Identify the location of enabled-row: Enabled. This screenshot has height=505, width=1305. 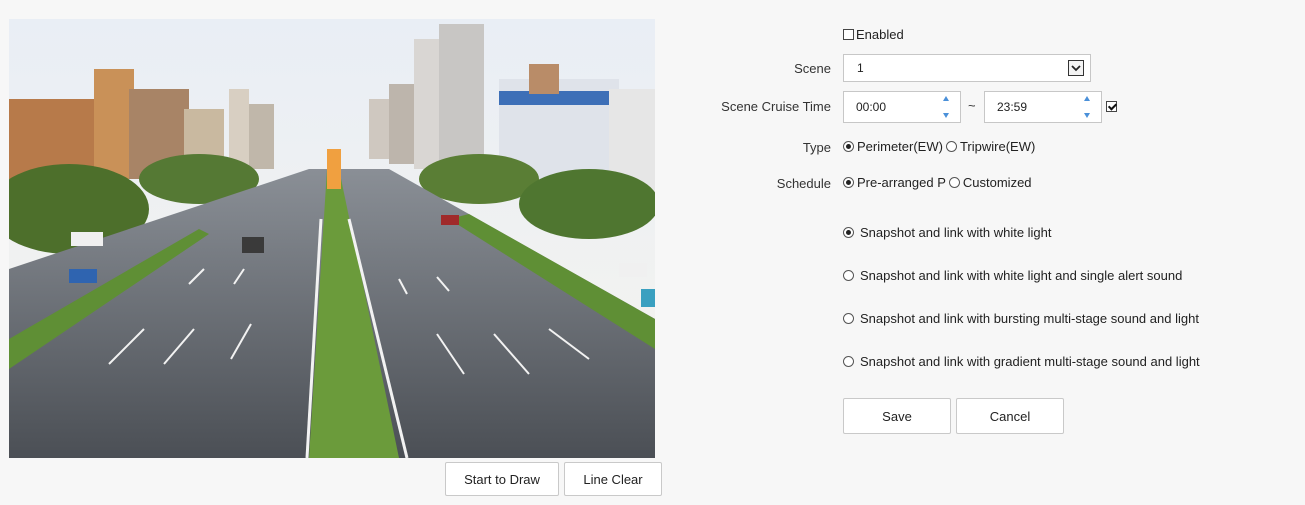
(873, 34).